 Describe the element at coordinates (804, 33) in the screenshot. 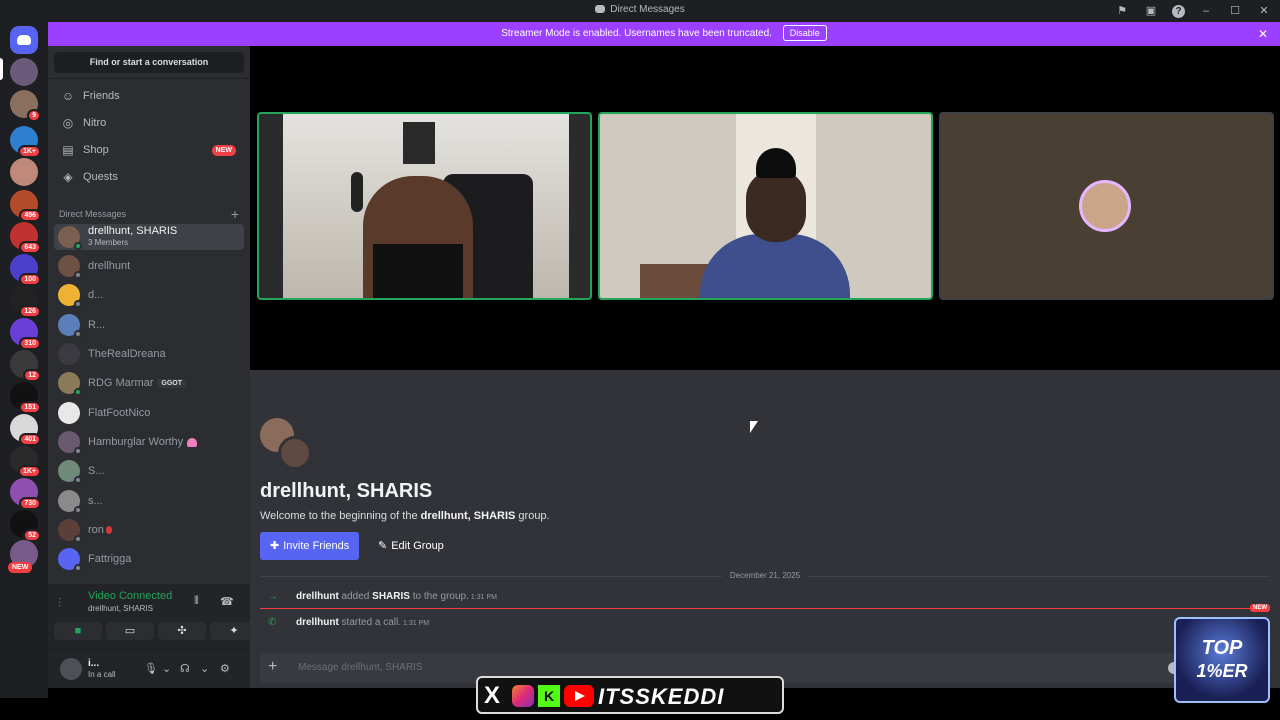

I see `disable-button: Disable` at that location.